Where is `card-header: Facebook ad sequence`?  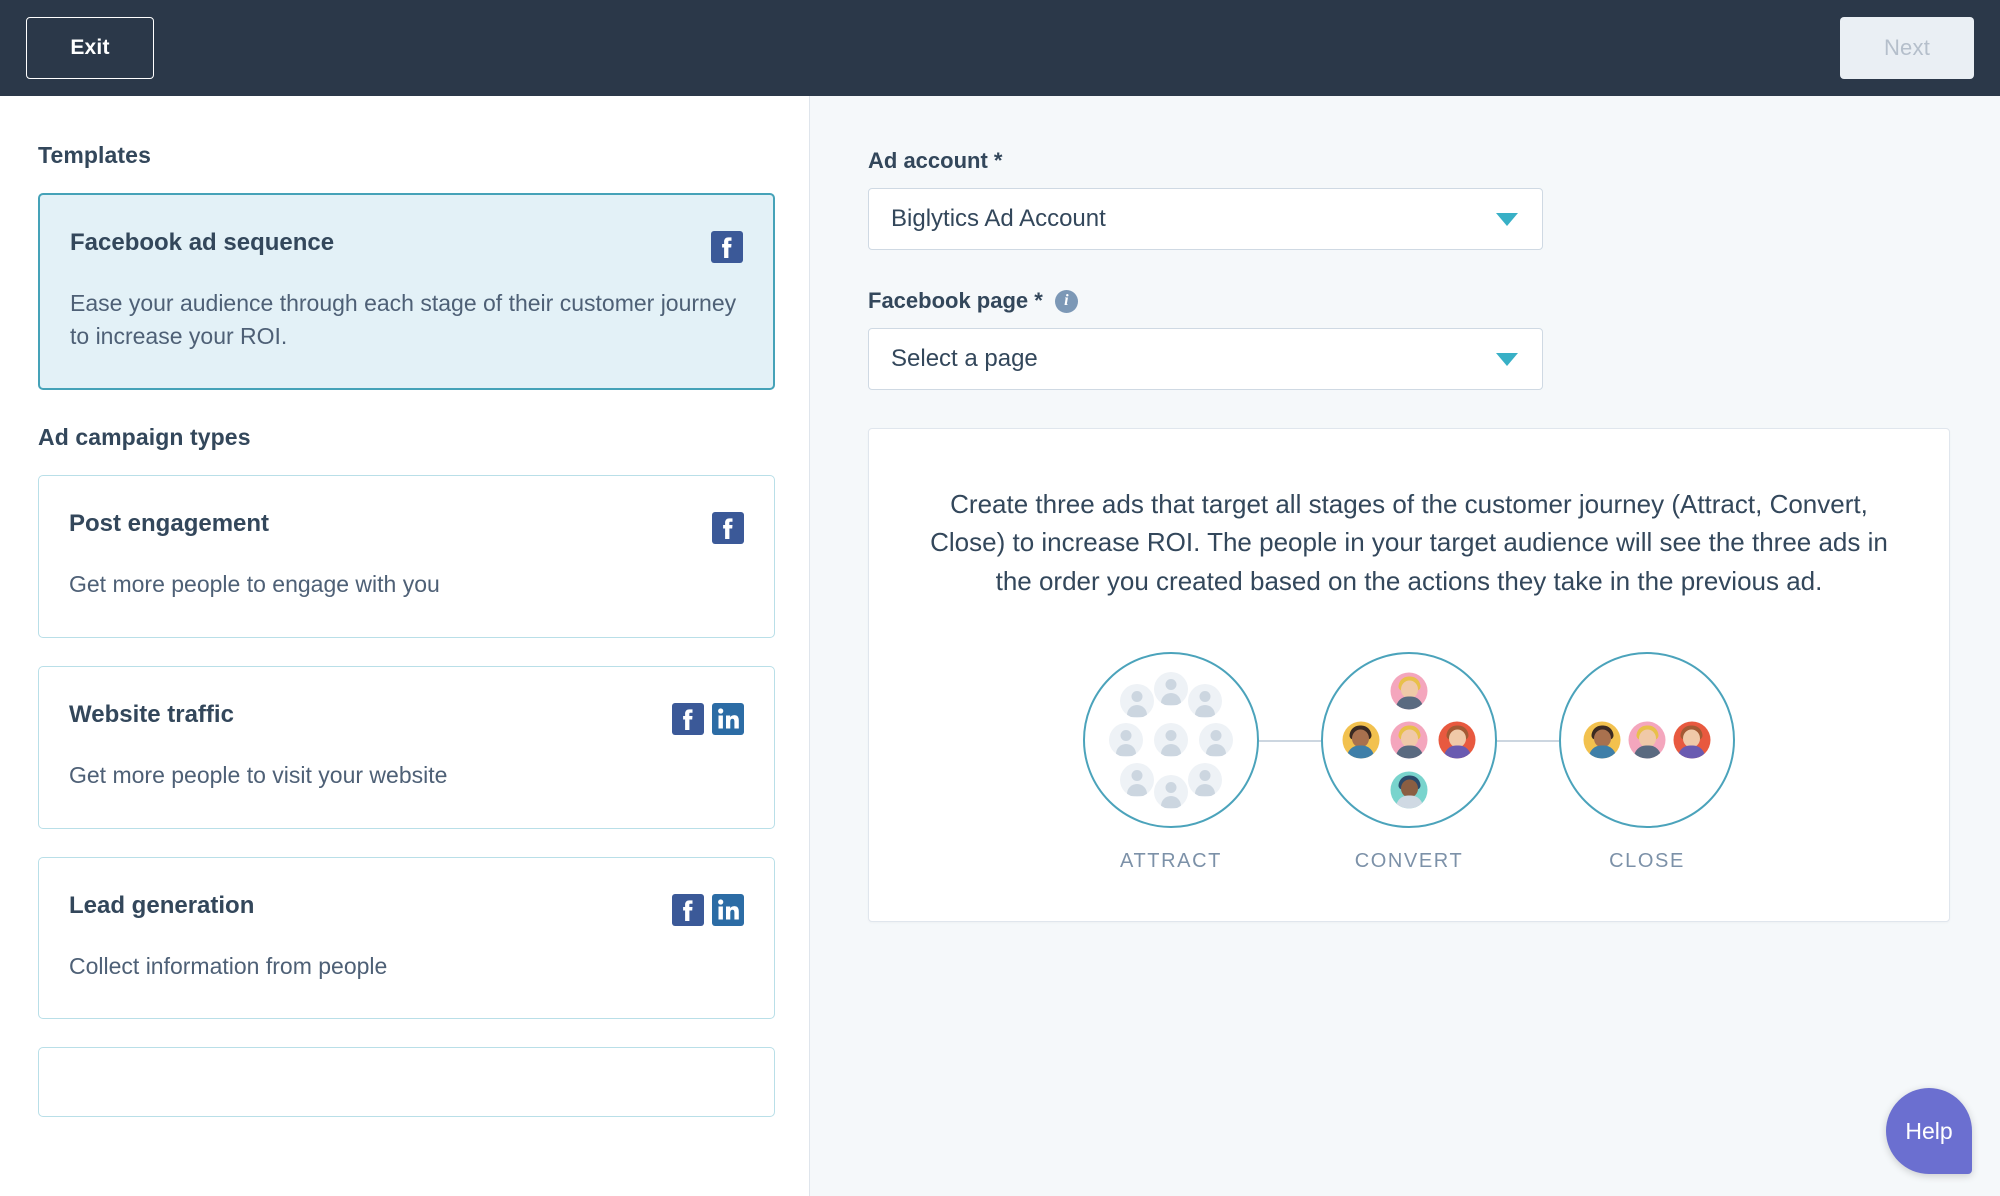 card-header: Facebook ad sequence is located at coordinates (406, 246).